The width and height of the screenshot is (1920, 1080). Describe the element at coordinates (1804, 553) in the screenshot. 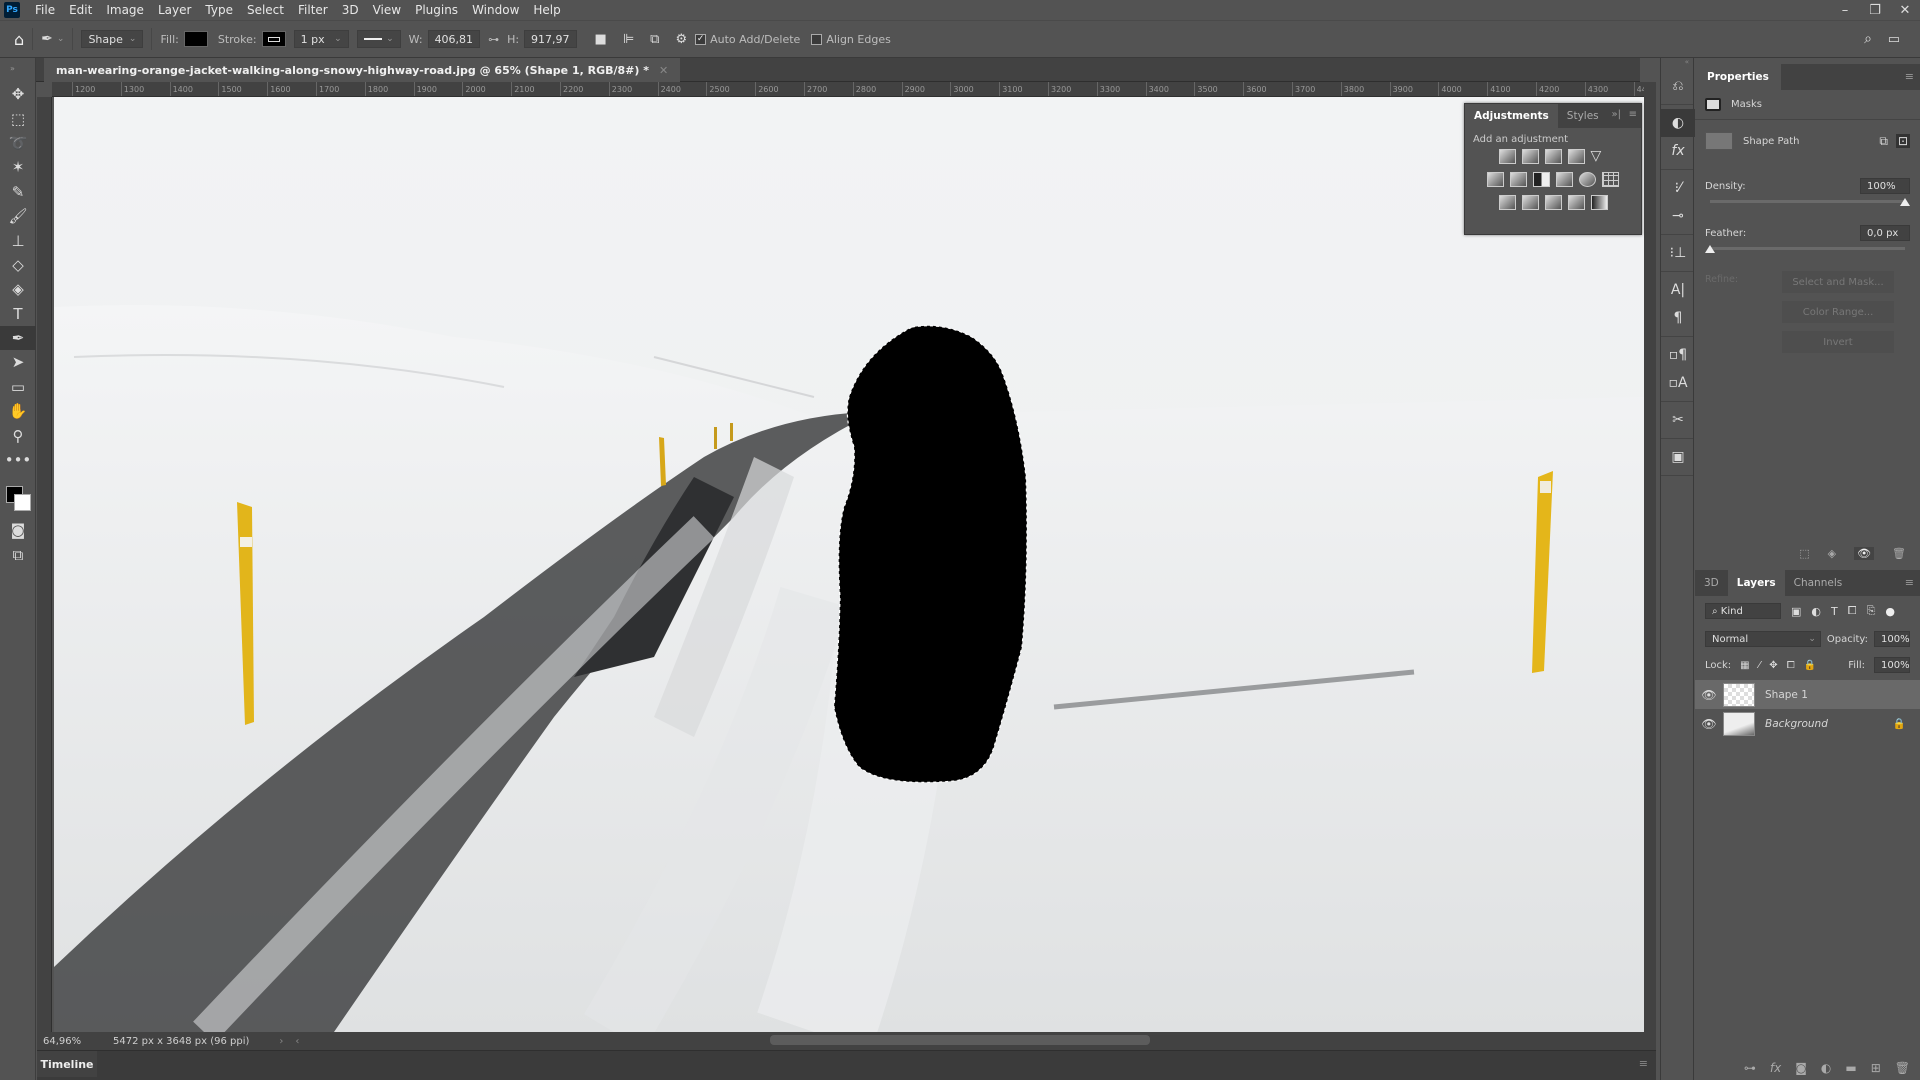

I see `load-selection-icon: ⬚` at that location.